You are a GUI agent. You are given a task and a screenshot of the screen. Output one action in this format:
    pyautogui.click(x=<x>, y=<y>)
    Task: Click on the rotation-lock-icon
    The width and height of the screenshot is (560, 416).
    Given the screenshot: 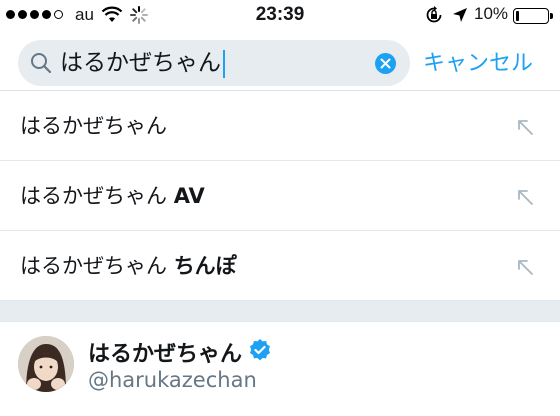 What is the action you would take?
    pyautogui.click(x=434, y=14)
    